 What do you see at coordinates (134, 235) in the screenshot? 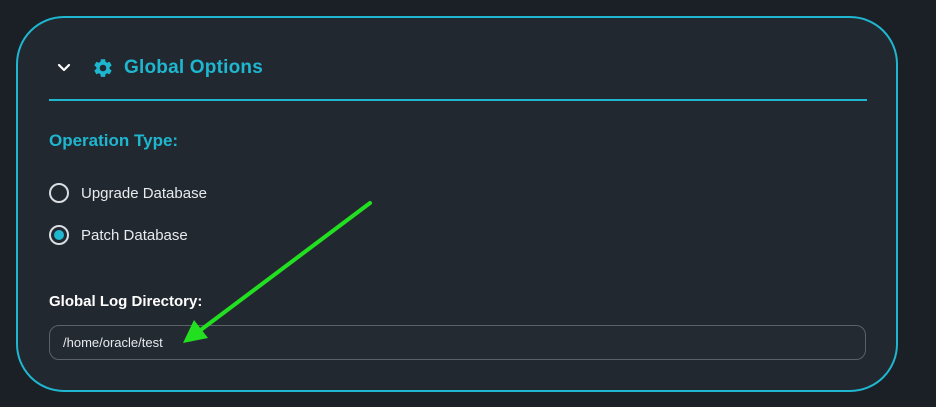
I see `radio-label-patch: Patch Database` at bounding box center [134, 235].